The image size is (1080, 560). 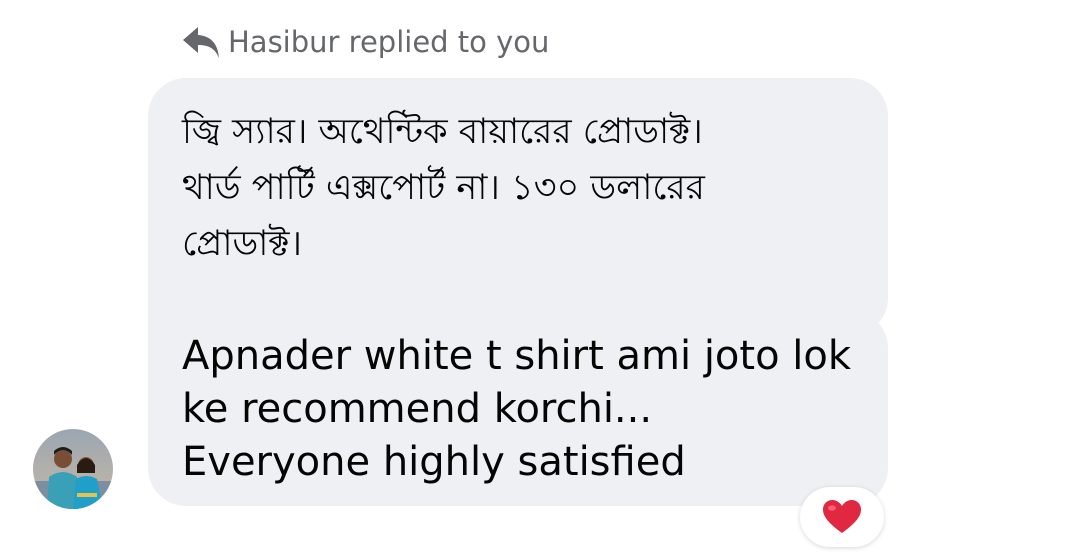 I want to click on user-avatar-photo, so click(x=73, y=469).